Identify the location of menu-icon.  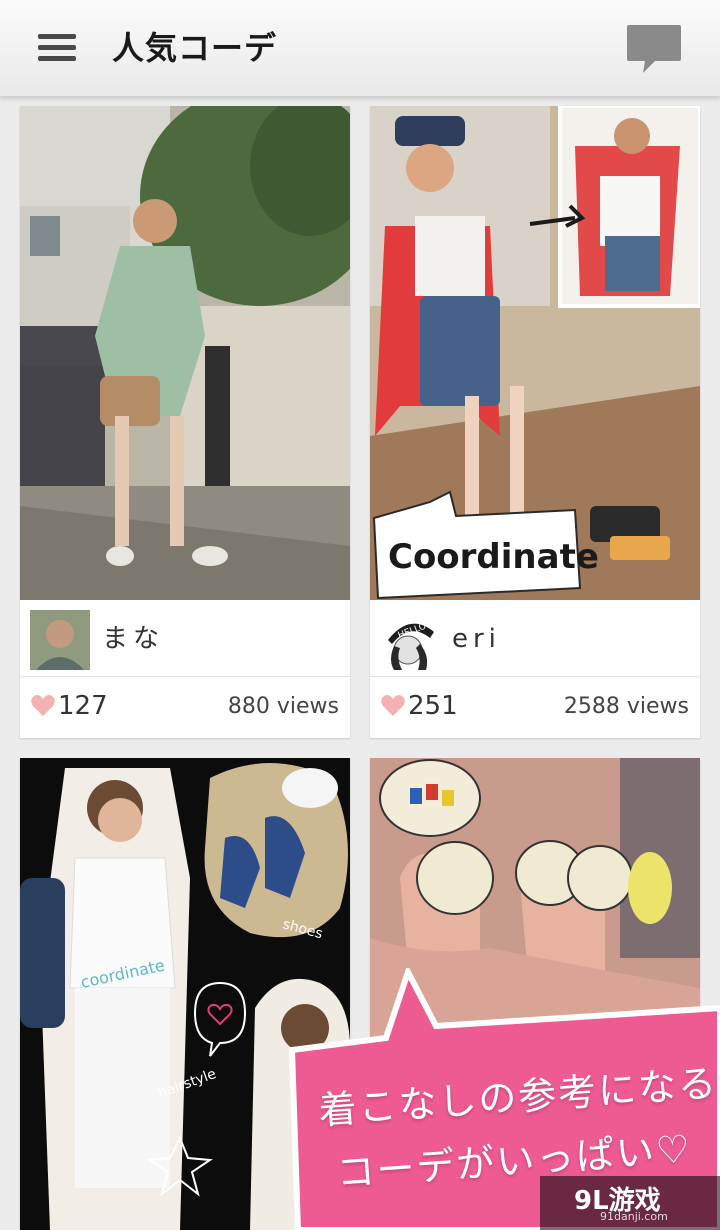
(57, 48).